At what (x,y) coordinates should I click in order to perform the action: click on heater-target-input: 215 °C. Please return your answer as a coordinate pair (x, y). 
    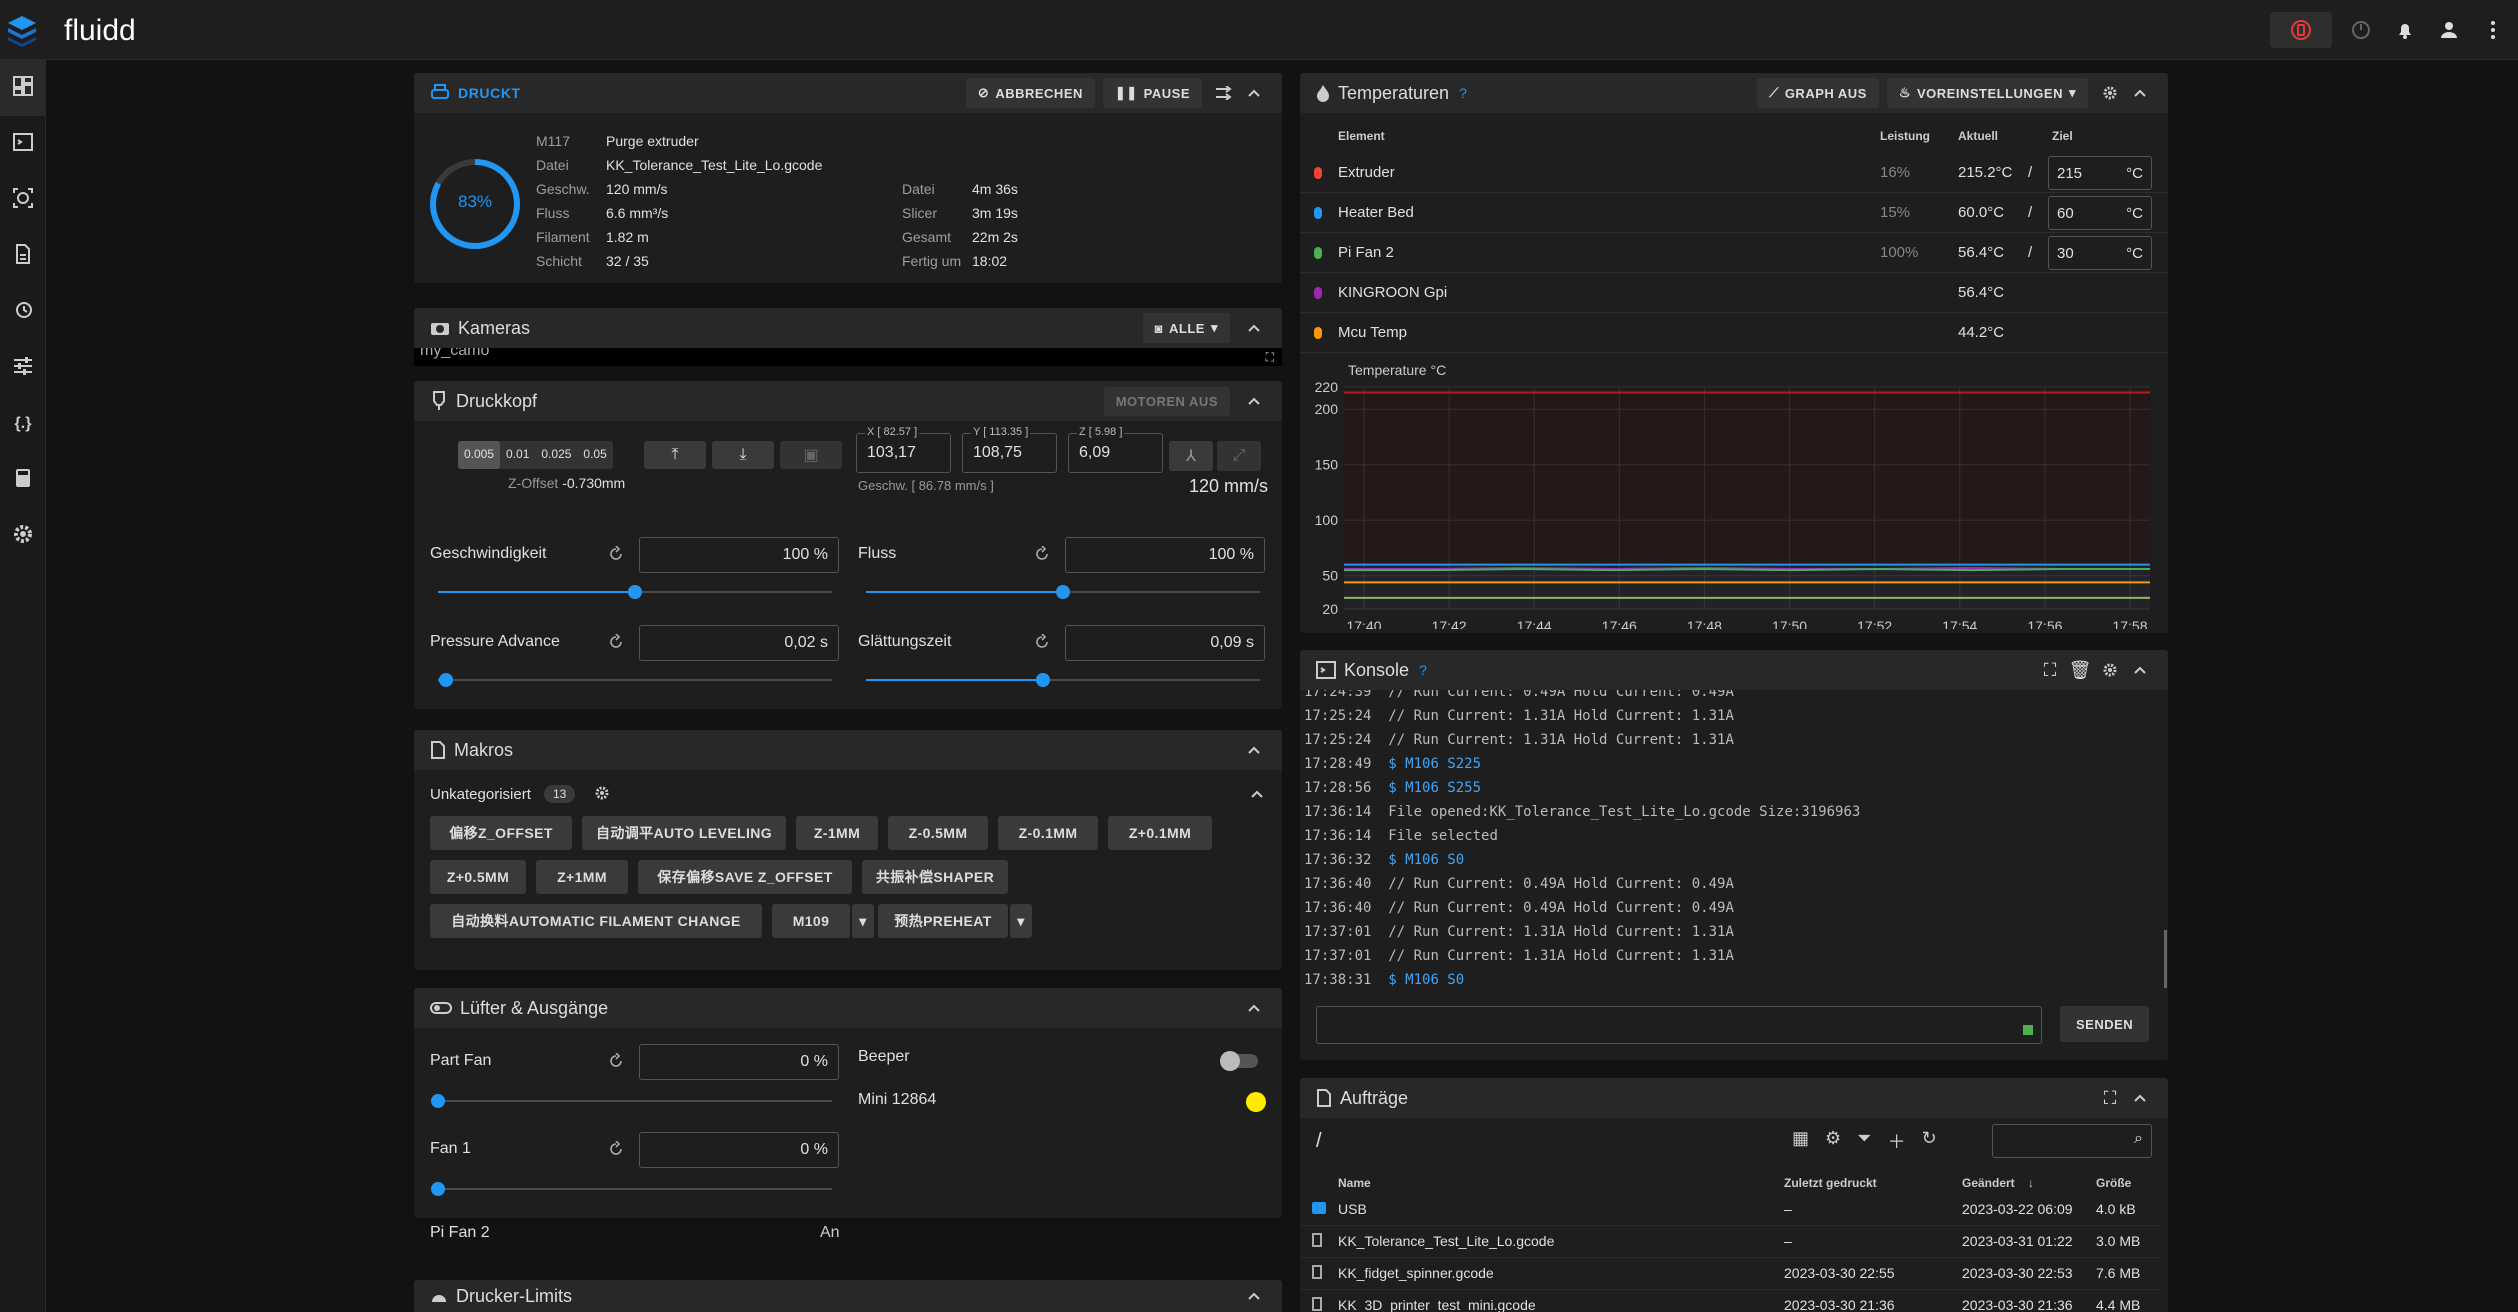
    Looking at the image, I should click on (2100, 173).